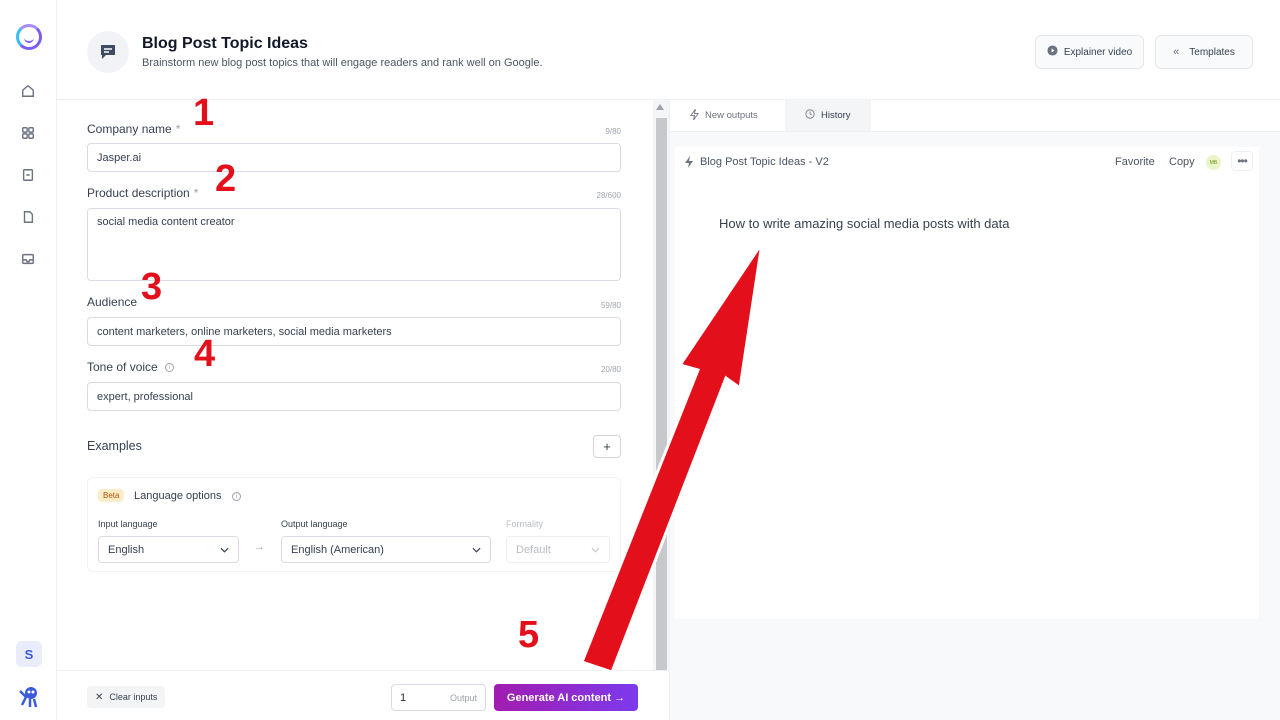  Describe the element at coordinates (225, 43) in the screenshot. I see `page-title: Blog Post Topic Ideas` at that location.